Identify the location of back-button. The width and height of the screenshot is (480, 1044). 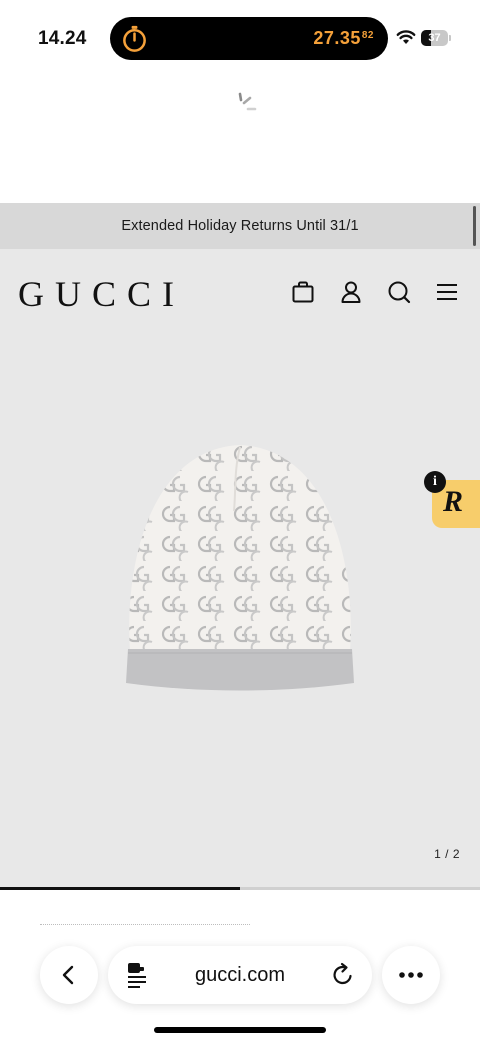
(69, 975).